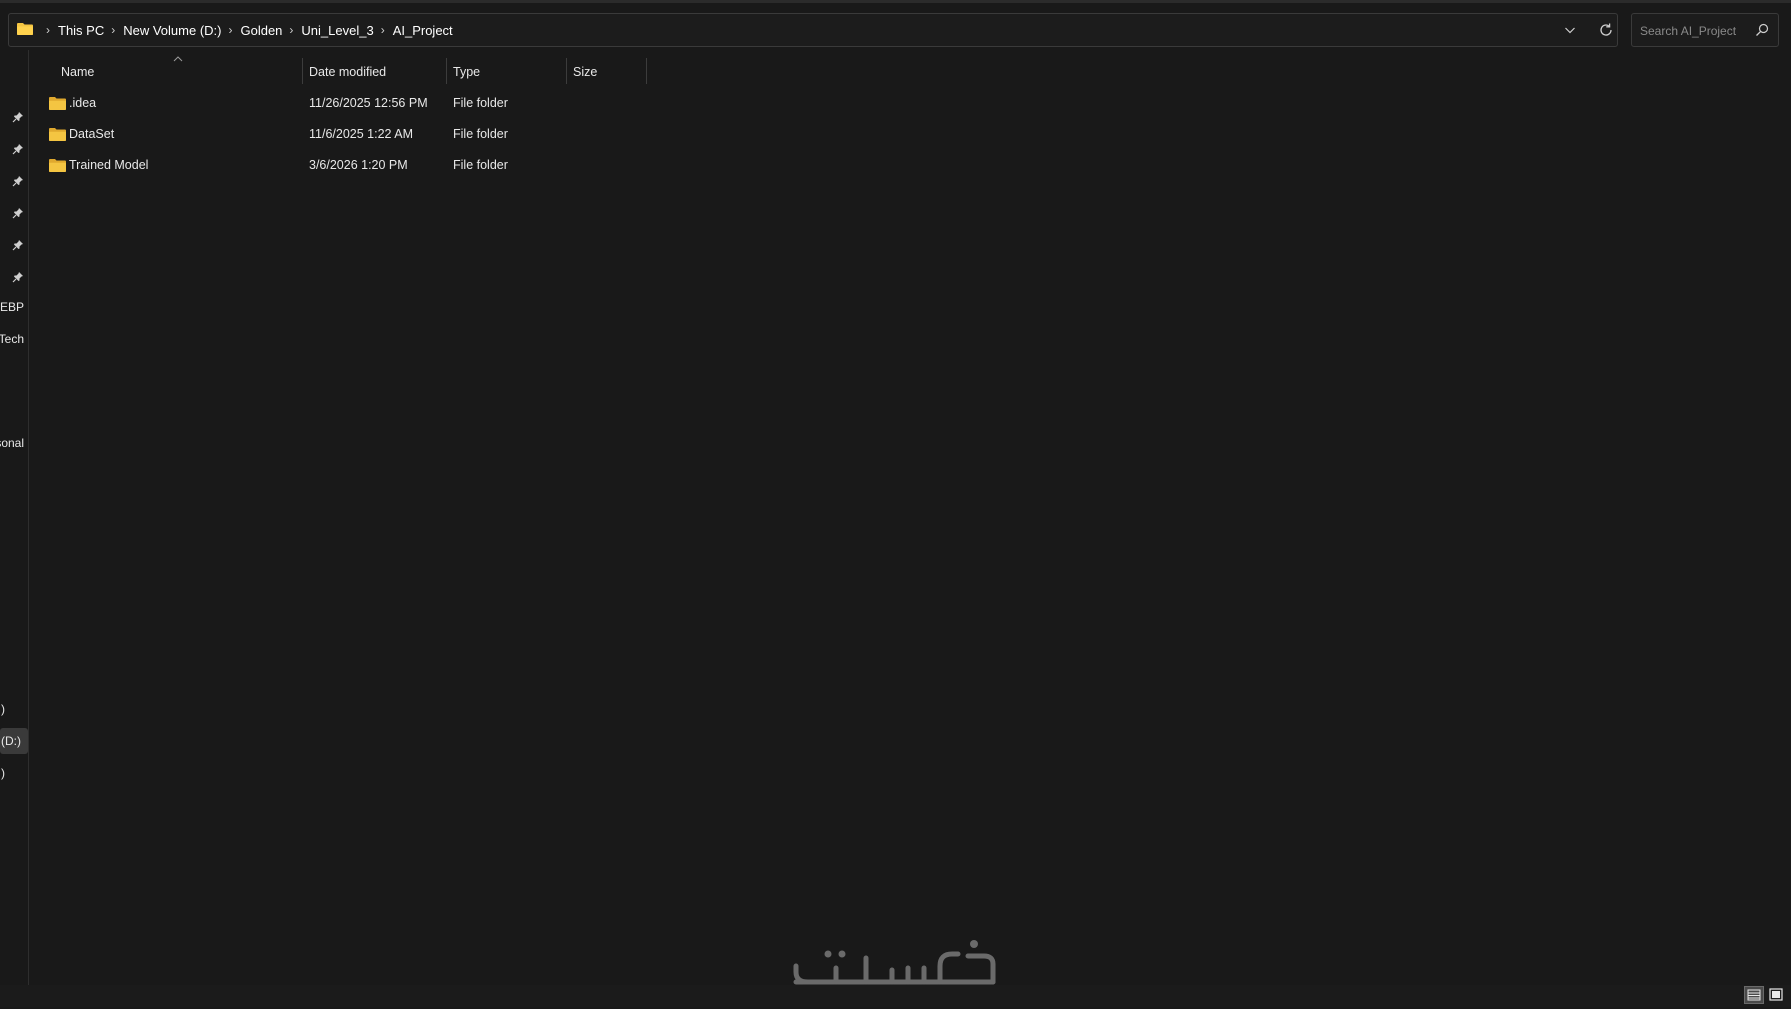  I want to click on breadcrumb-this-pc: This PC, so click(81, 30).